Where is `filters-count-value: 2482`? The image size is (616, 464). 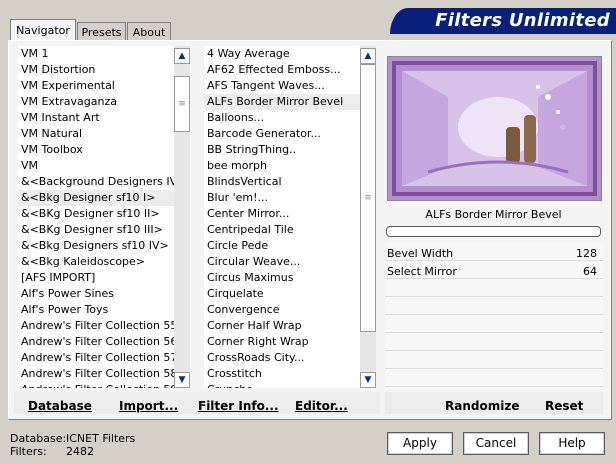 filters-count-value: 2482 is located at coordinates (80, 451).